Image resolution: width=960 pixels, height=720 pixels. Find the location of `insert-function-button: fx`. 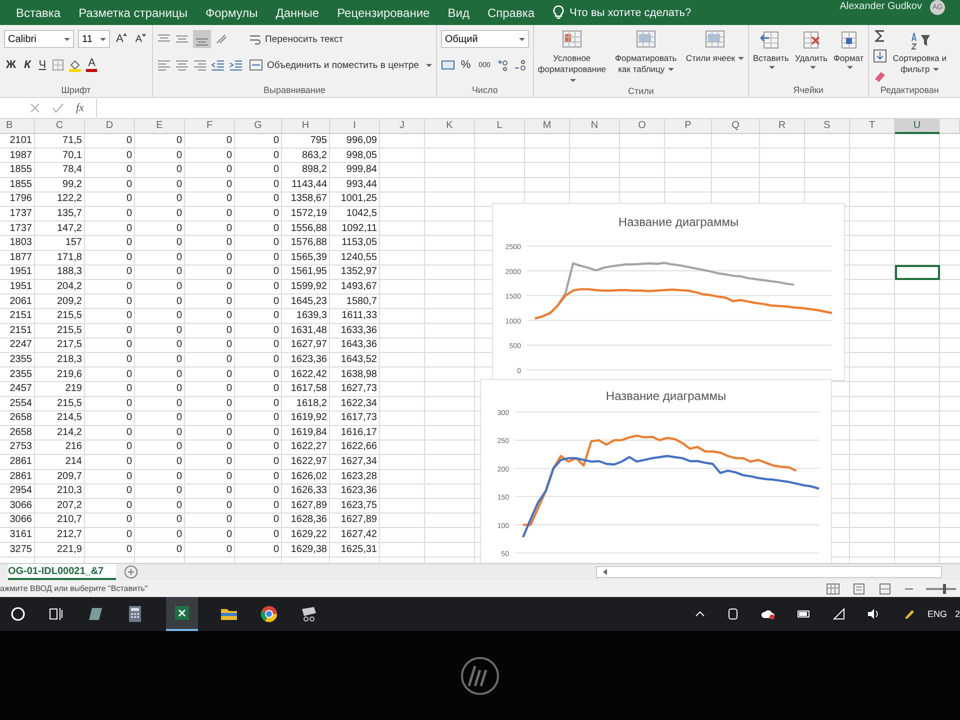

insert-function-button: fx is located at coordinates (80, 108).